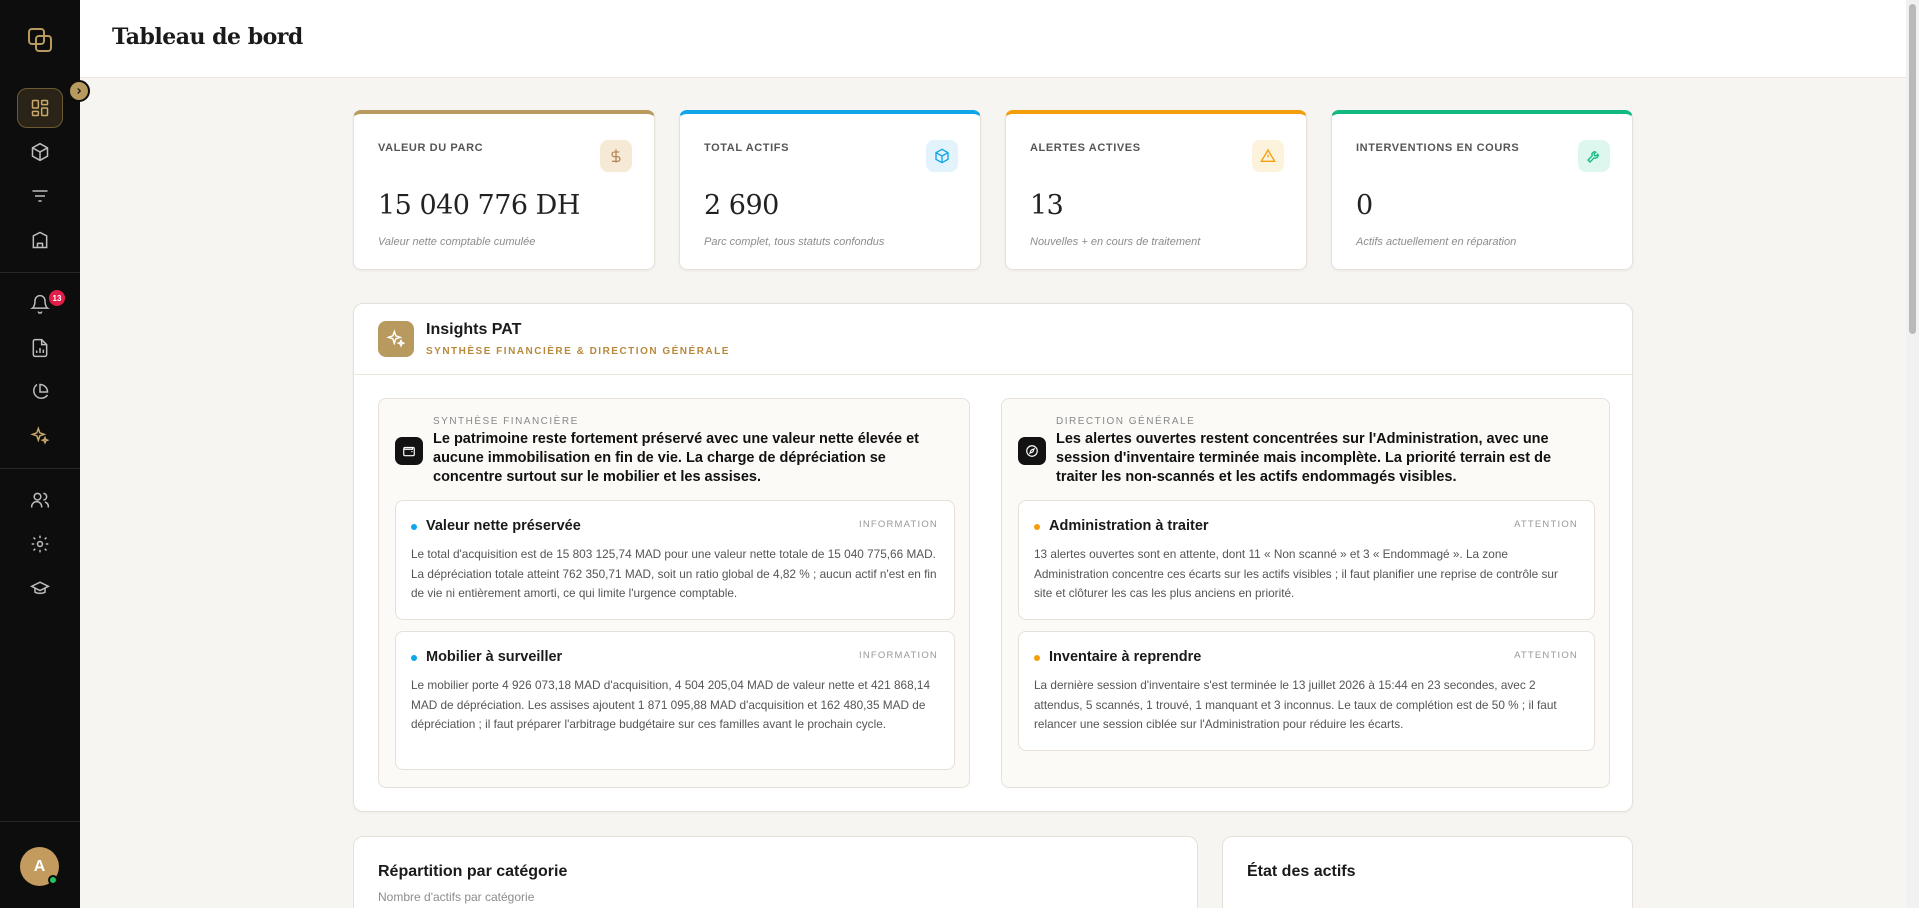 Image resolution: width=1919 pixels, height=908 pixels. I want to click on filter-lines-icon, so click(40, 196).